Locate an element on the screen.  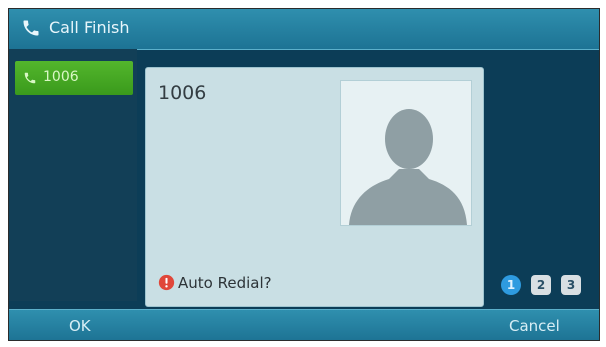
ok-button: OK is located at coordinates (80, 326).